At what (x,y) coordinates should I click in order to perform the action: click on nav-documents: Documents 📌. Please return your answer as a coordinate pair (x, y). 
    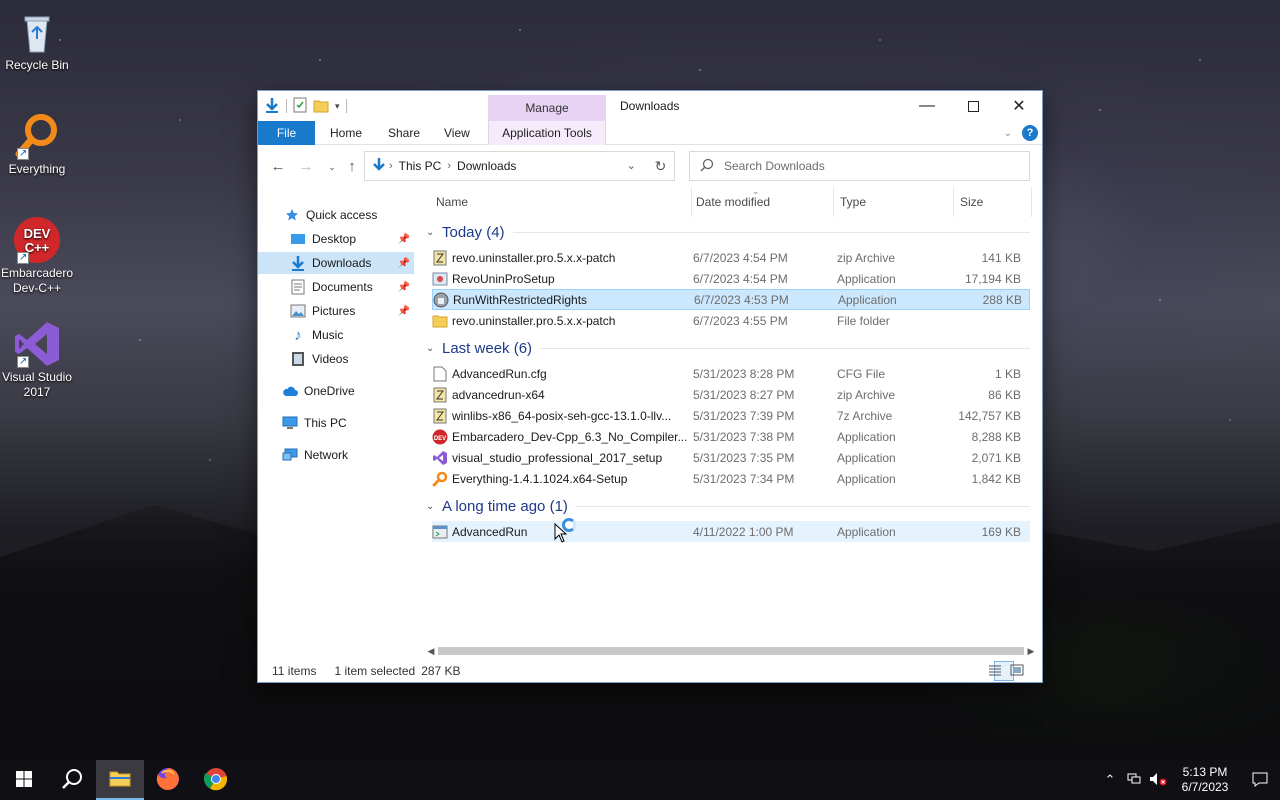
    Looking at the image, I should click on (336, 287).